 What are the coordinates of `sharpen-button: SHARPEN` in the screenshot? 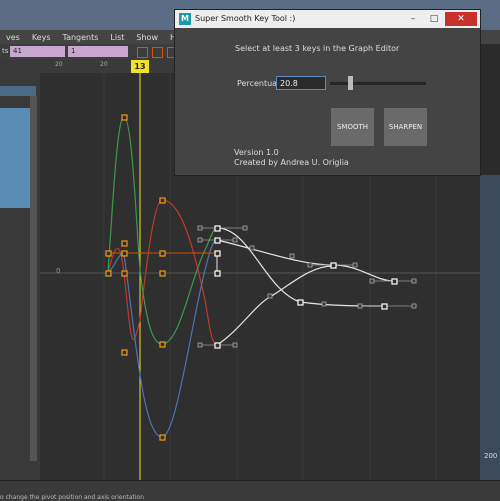 It's located at (405, 127).